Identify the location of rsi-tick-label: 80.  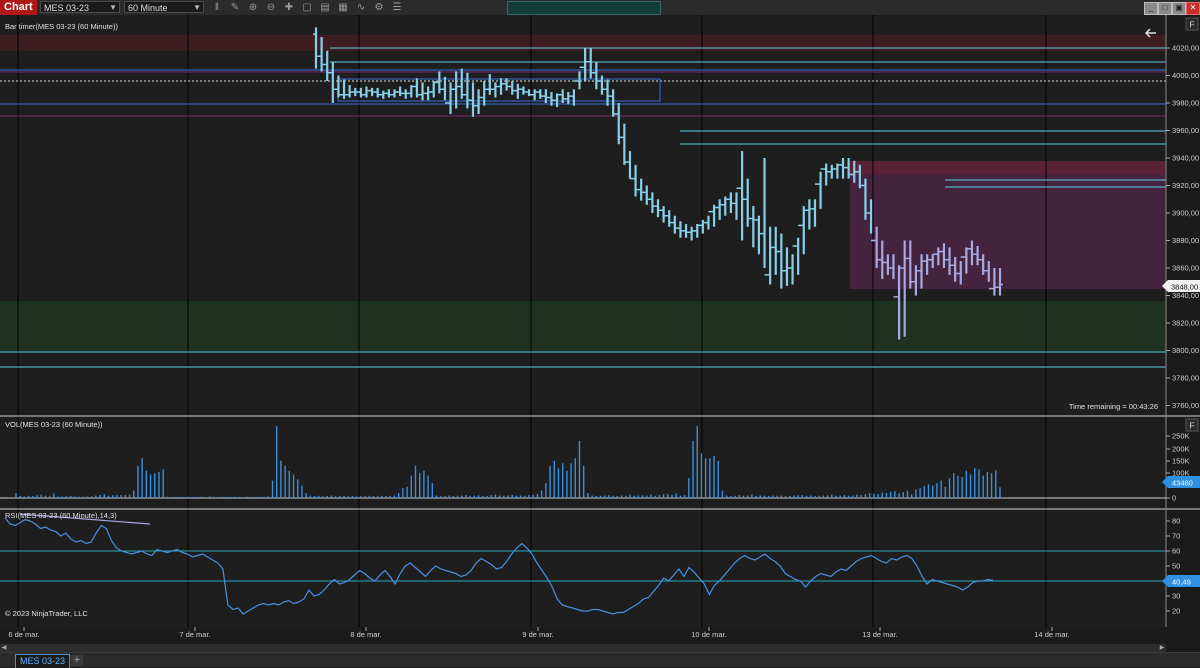
(1176, 521).